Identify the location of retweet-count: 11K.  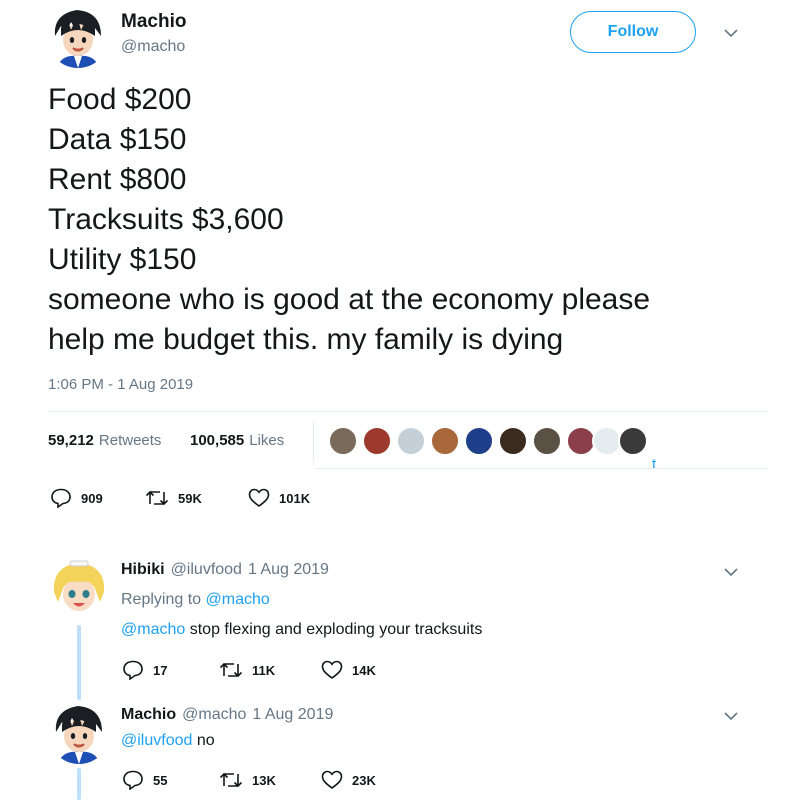
(264, 670).